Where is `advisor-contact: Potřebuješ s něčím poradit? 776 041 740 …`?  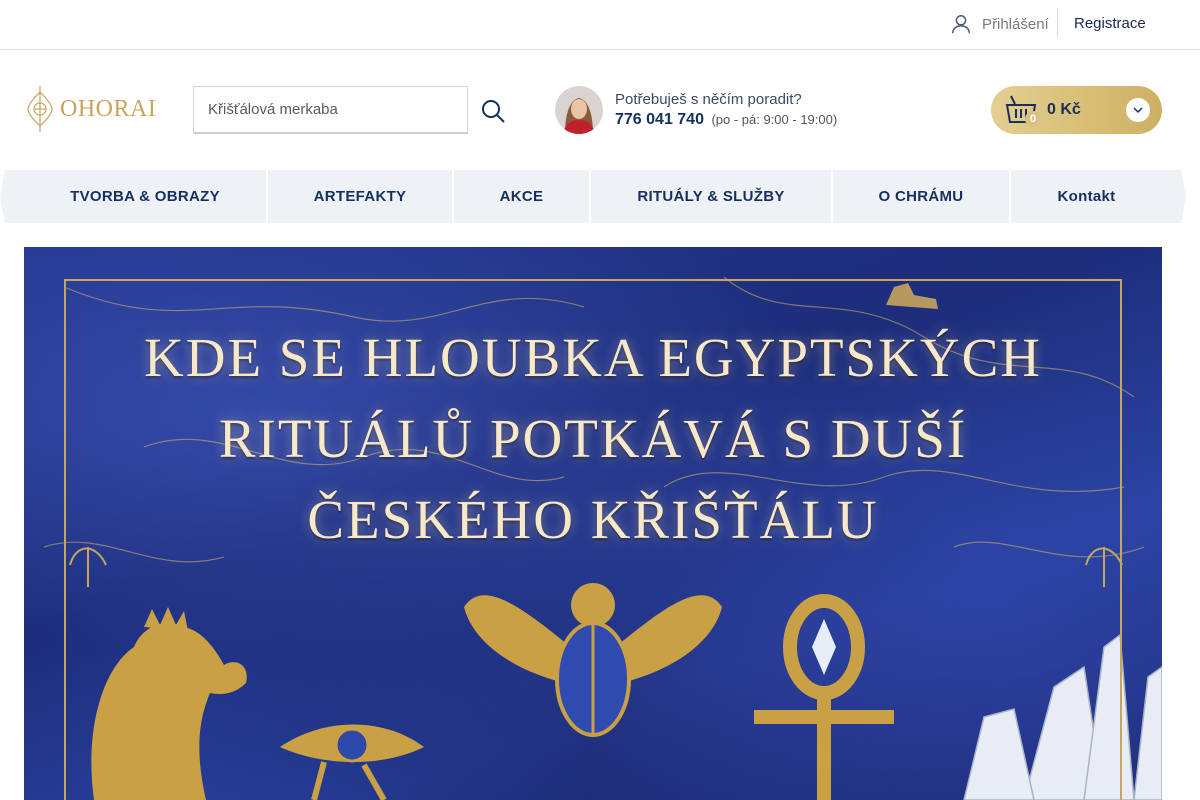
advisor-contact: Potřebuješ s něčím poradit? 776 041 740 … is located at coordinates (696, 110).